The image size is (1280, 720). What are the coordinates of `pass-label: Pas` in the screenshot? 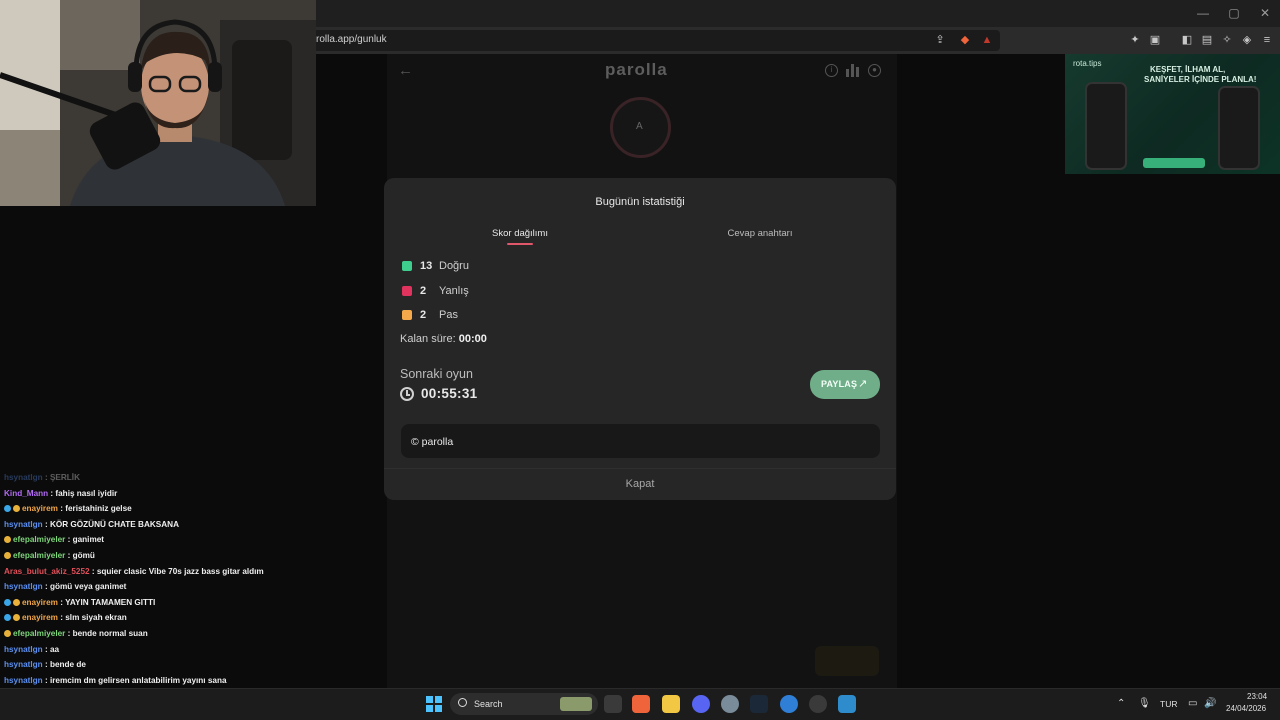 It's located at (448, 315).